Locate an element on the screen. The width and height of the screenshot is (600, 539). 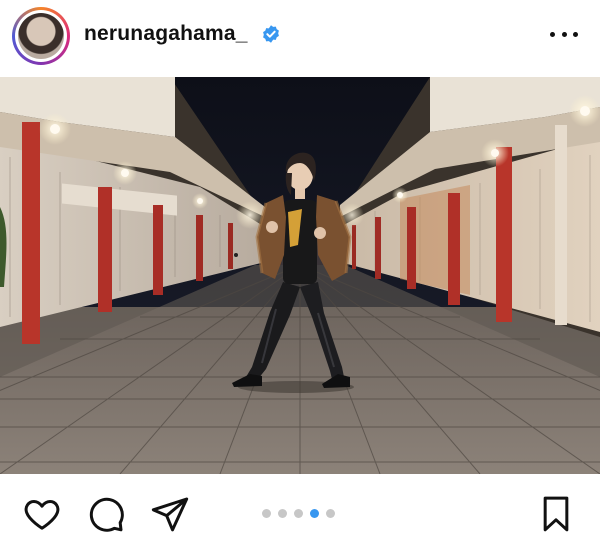
carousel-dot-active is located at coordinates (314, 513).